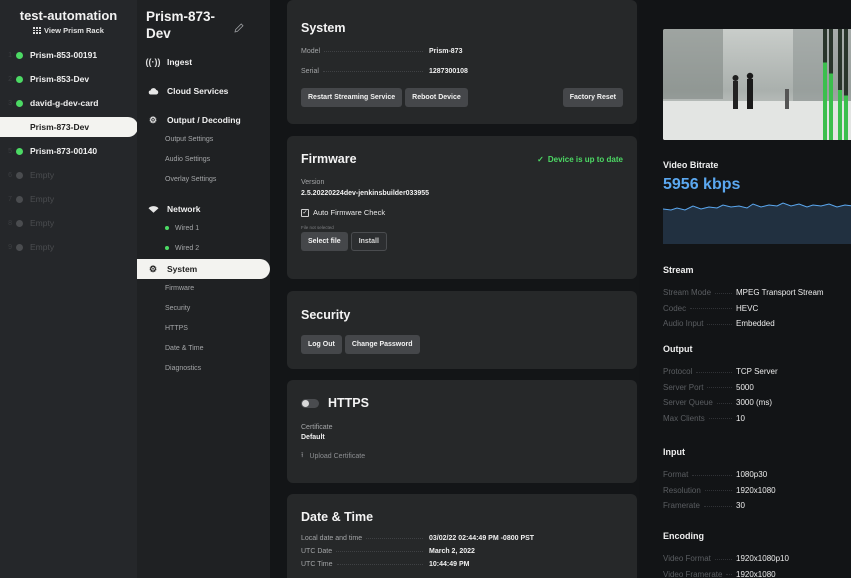  Describe the element at coordinates (153, 268) in the screenshot. I see `gear-icon: ⚙` at that location.